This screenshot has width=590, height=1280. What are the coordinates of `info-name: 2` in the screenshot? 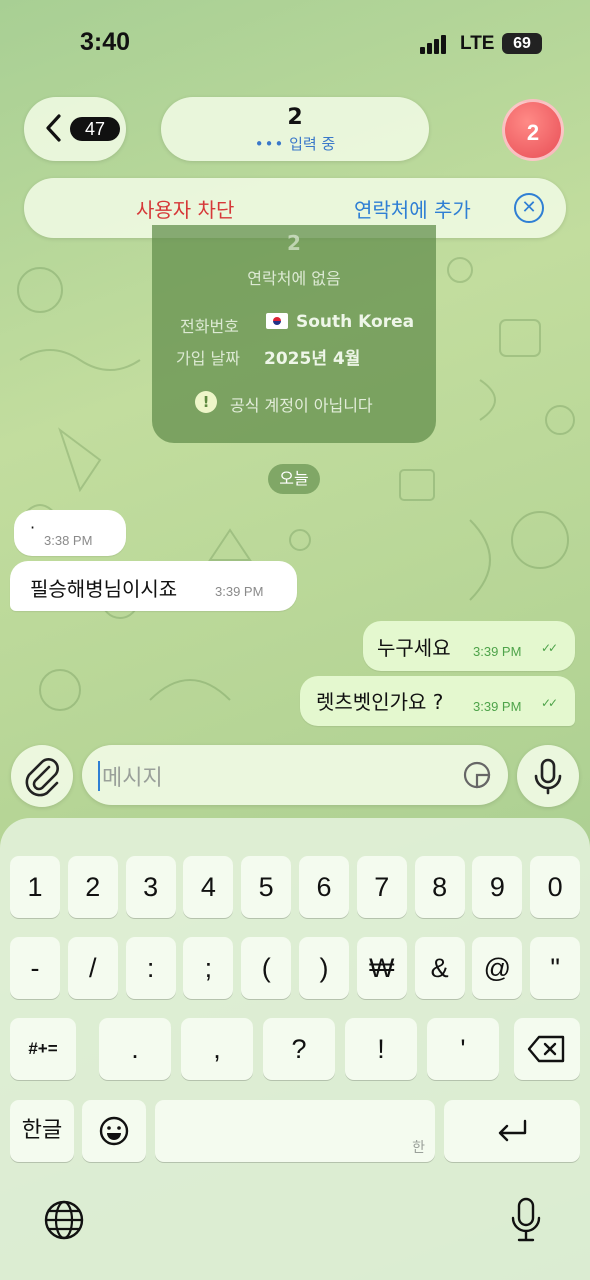 It's located at (294, 243).